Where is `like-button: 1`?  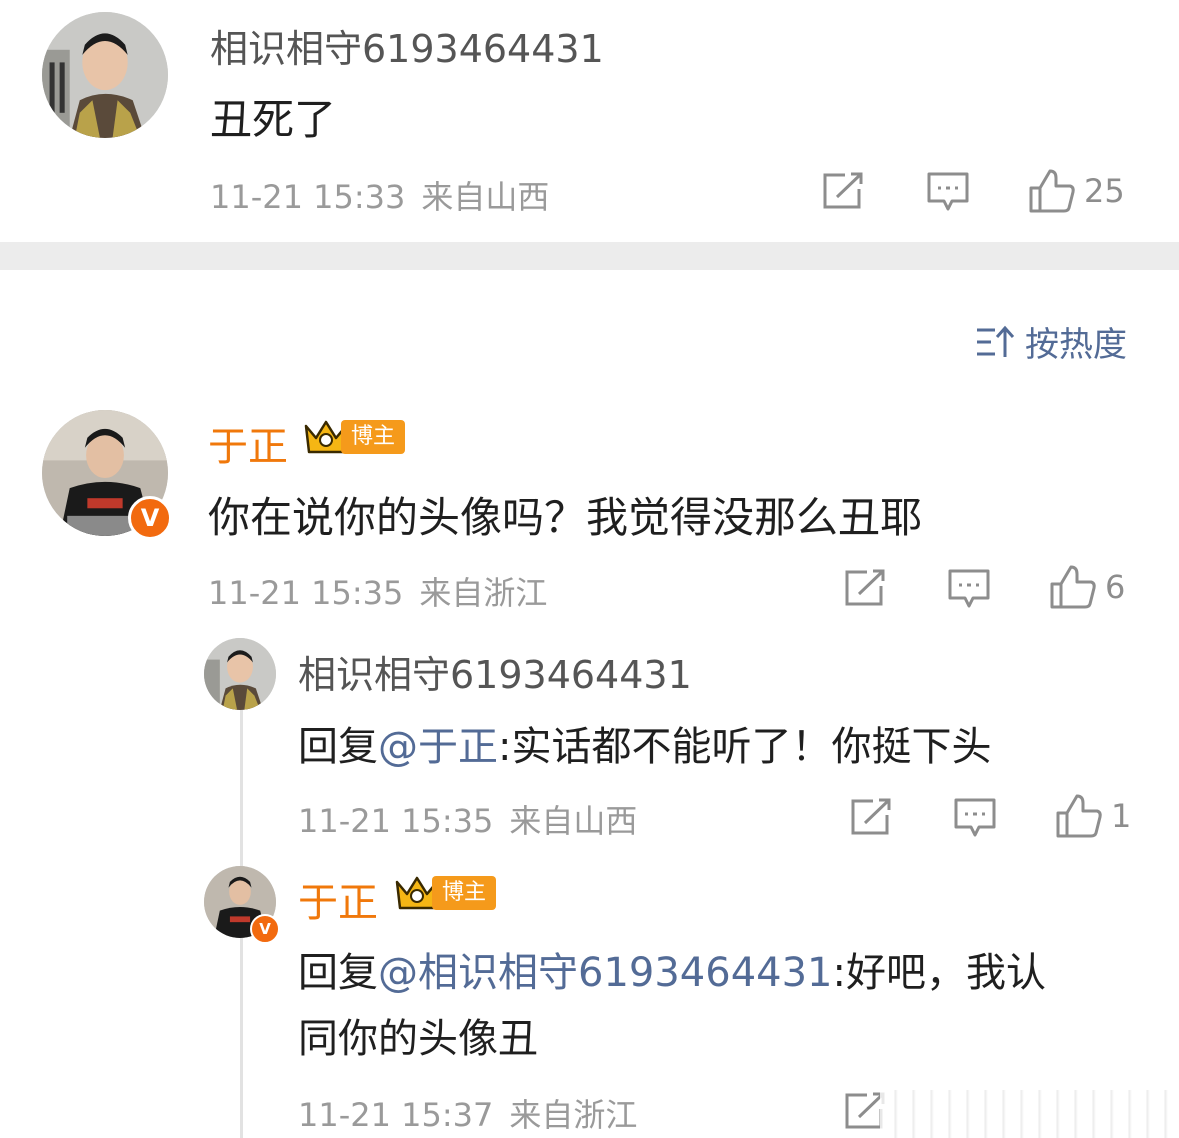
like-button: 1 is located at coordinates (1093, 816).